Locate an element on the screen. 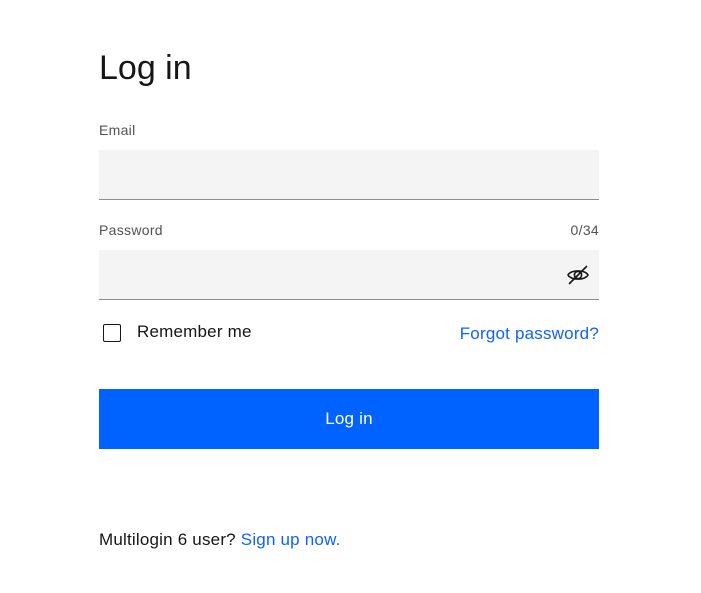  email-label: Email is located at coordinates (117, 130).